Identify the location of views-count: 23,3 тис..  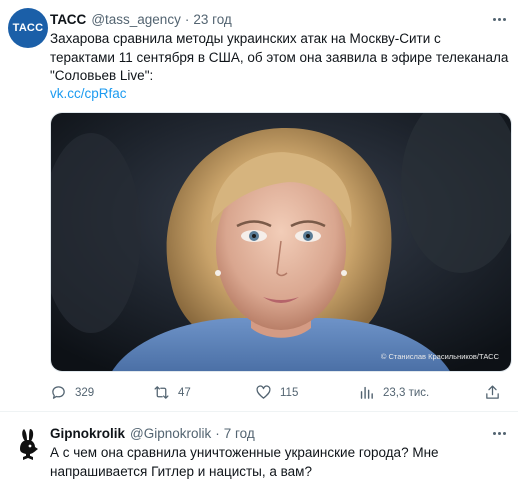
(406, 392).